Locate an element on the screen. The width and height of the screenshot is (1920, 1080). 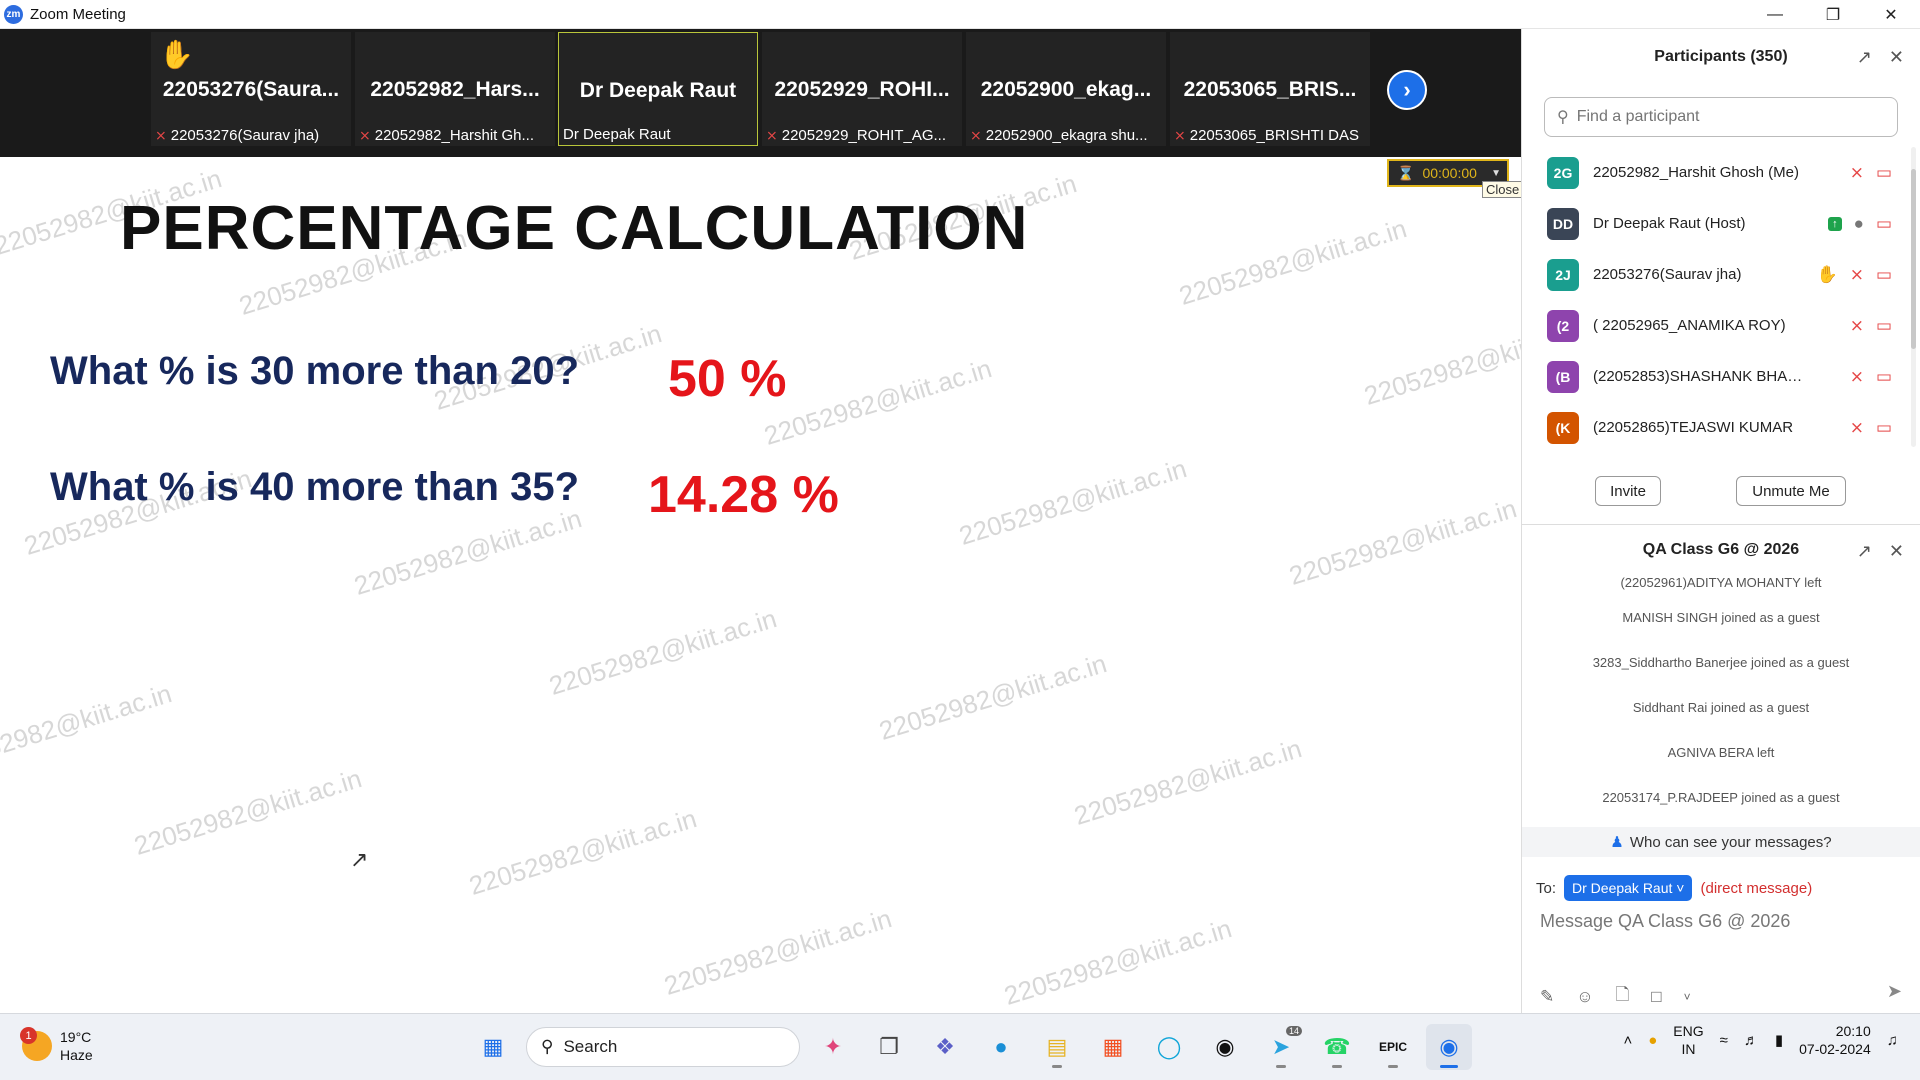
avatar: (2 is located at coordinates (1563, 325).